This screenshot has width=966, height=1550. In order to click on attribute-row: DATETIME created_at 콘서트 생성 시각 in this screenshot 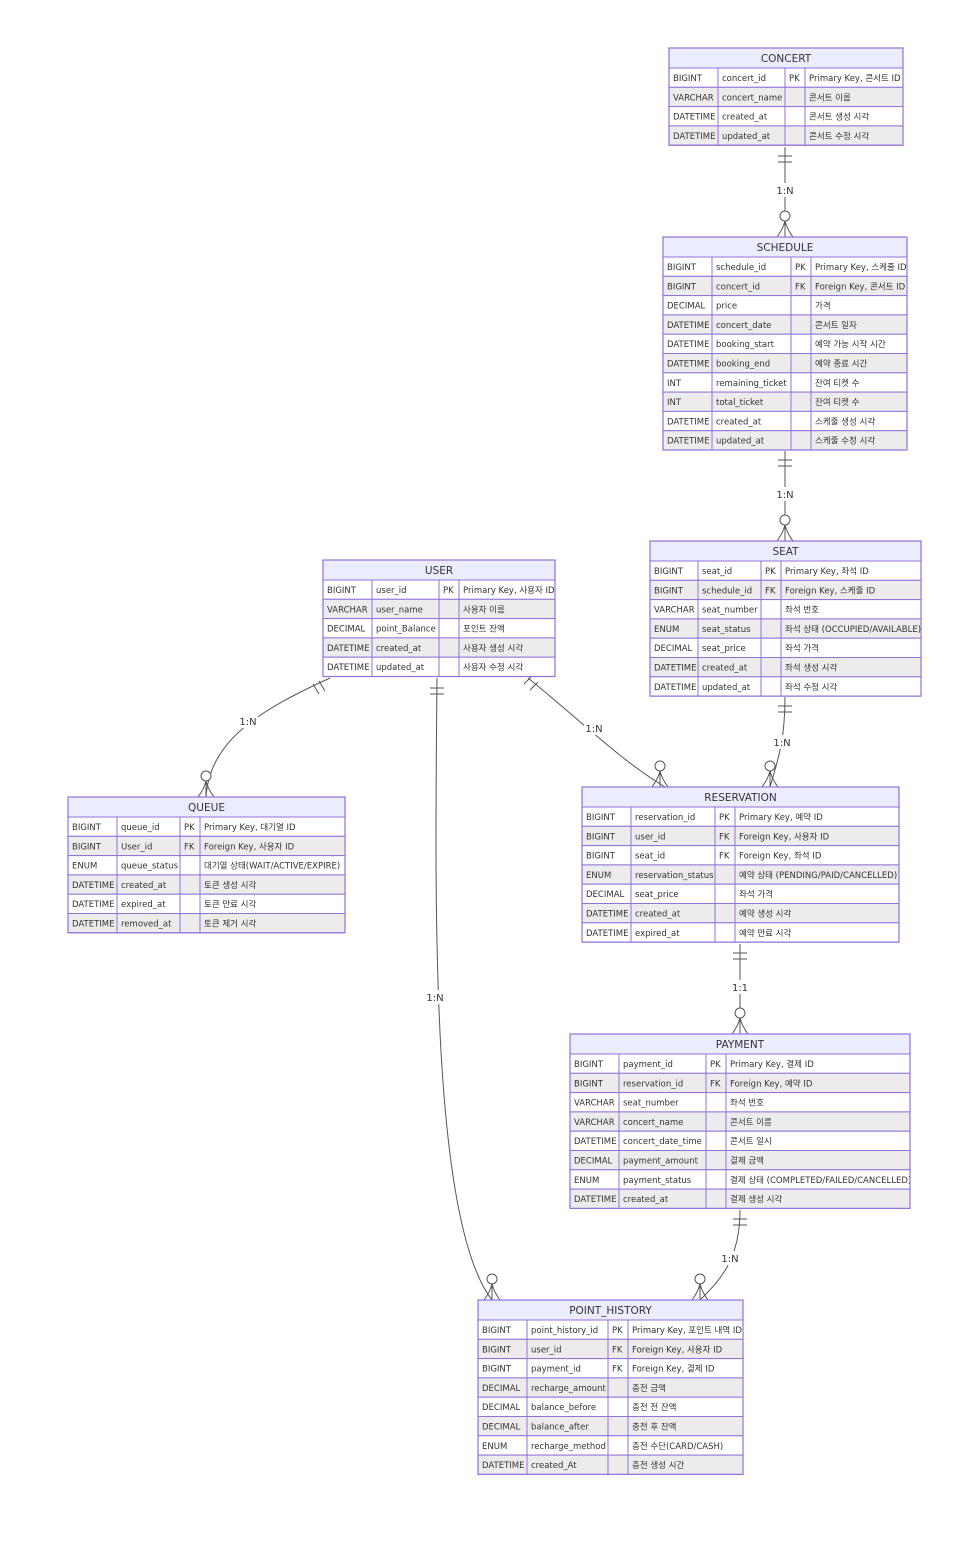, I will do `click(786, 116)`.